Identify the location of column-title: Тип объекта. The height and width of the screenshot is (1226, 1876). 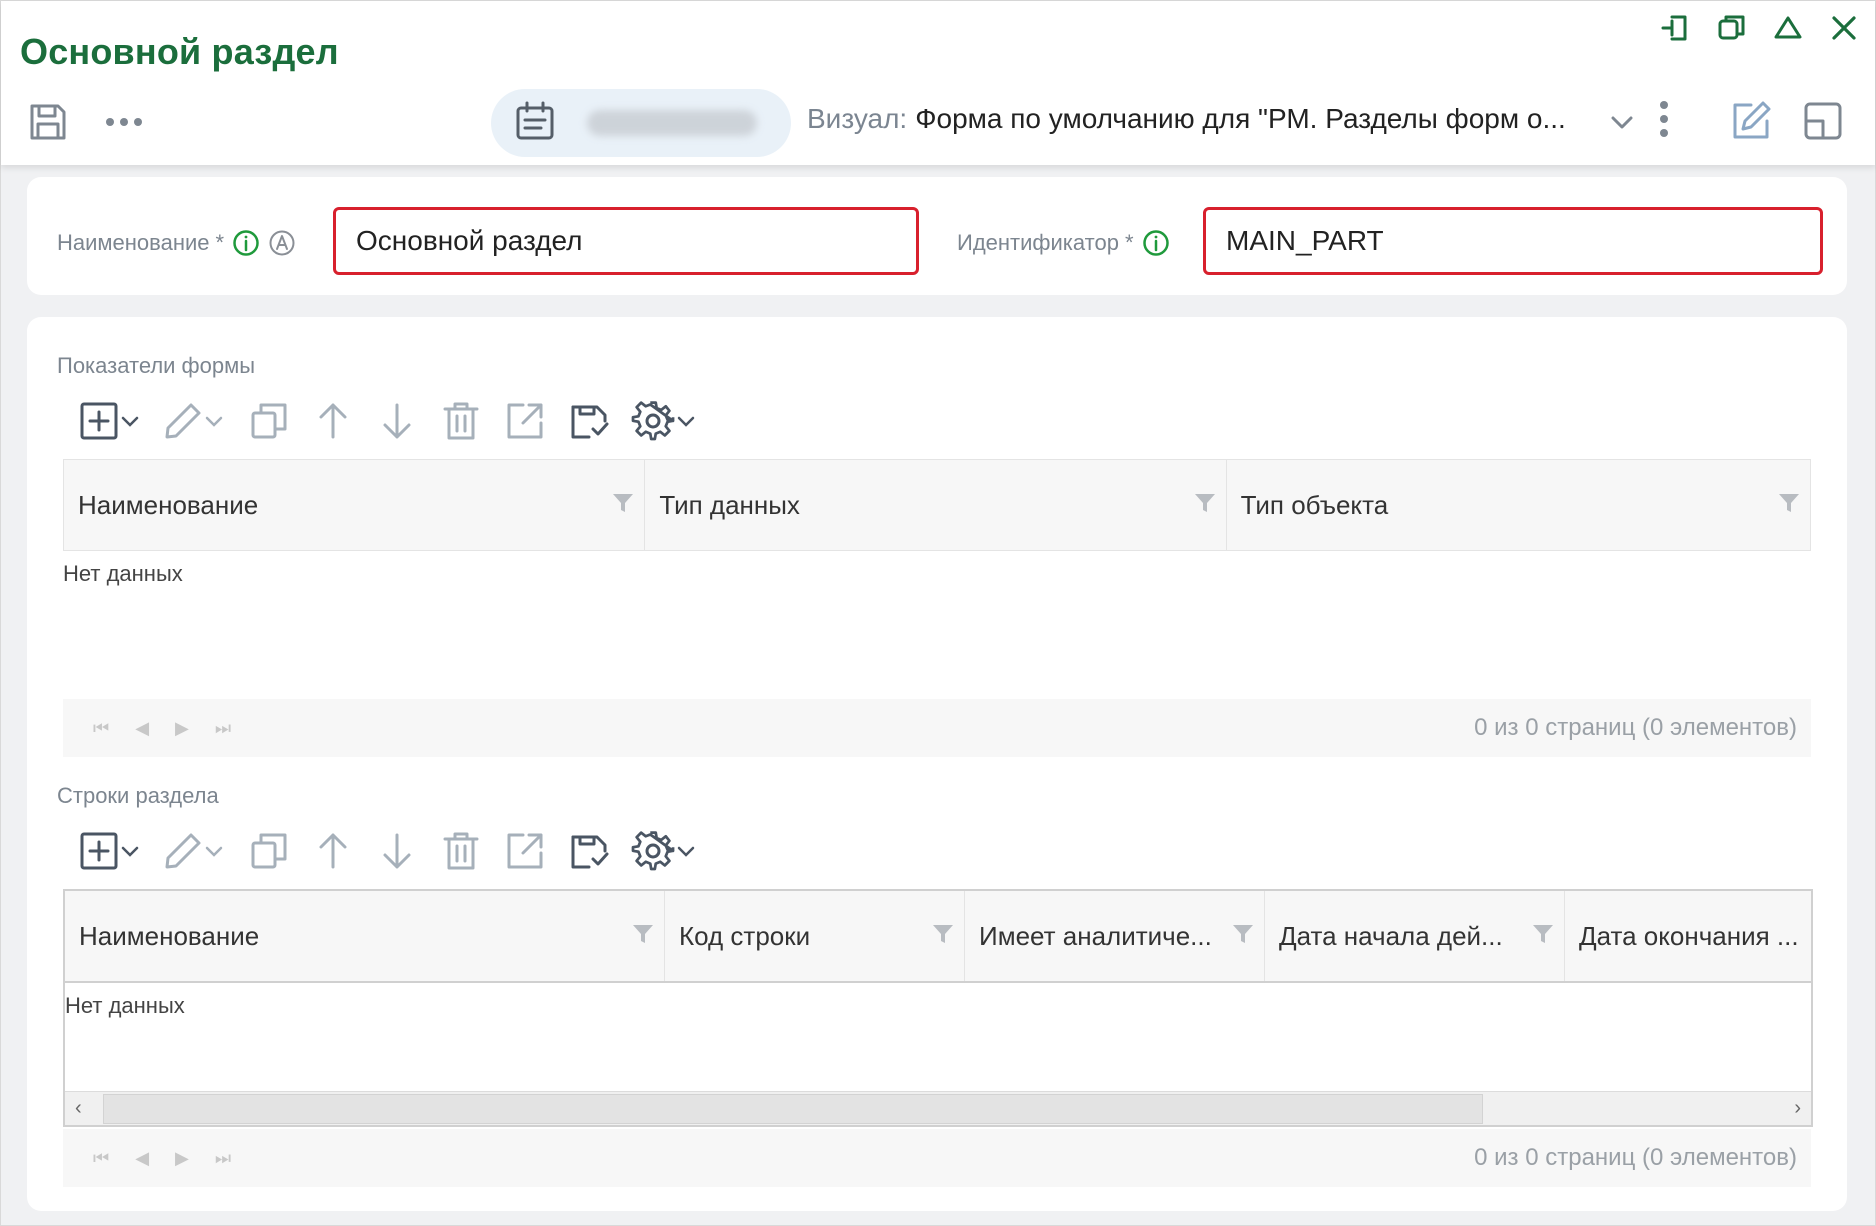
(1314, 504).